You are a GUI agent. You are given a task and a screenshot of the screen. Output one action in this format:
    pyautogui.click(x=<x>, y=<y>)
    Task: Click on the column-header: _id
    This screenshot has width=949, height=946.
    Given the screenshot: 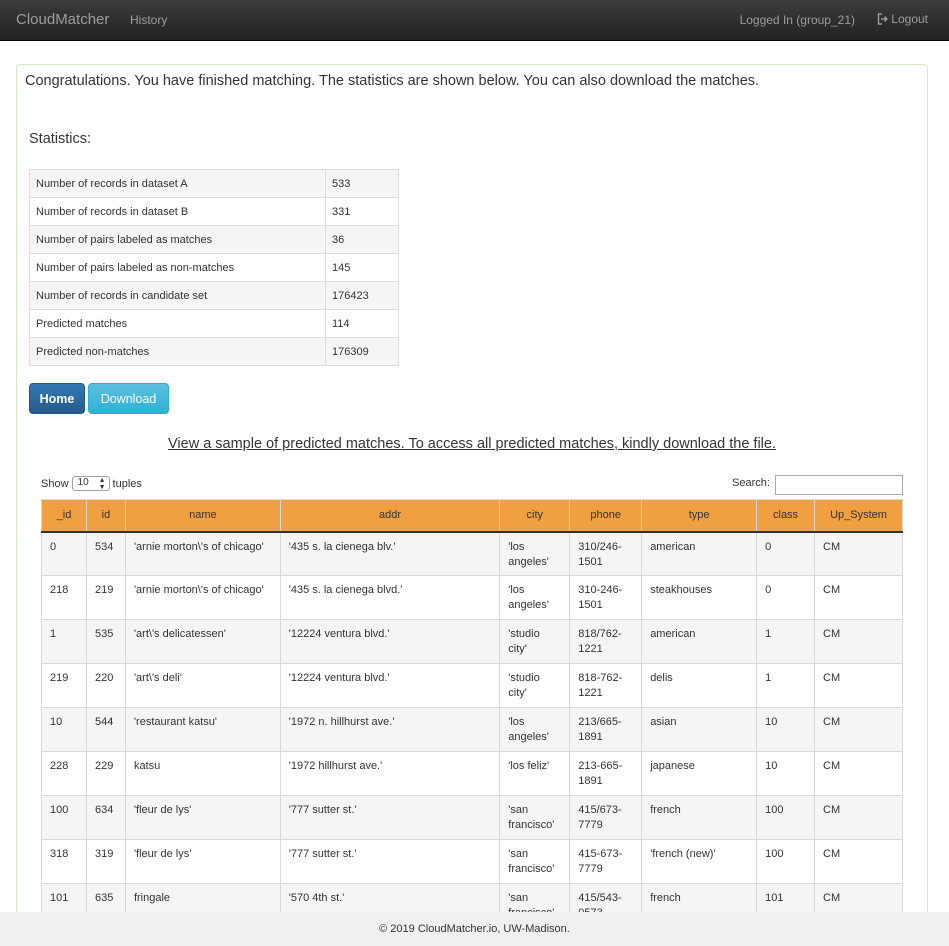 What is the action you would take?
    pyautogui.click(x=64, y=516)
    